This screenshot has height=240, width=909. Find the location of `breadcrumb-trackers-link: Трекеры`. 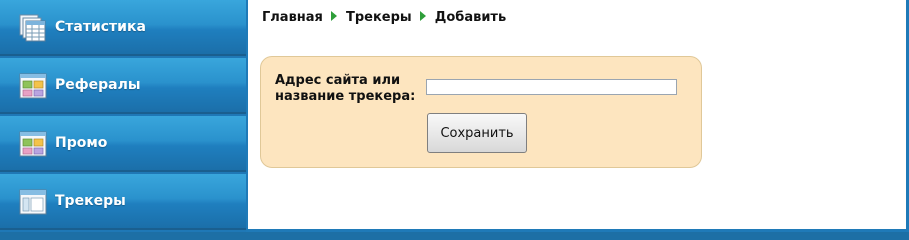

breadcrumb-trackers-link: Трекеры is located at coordinates (379, 17).